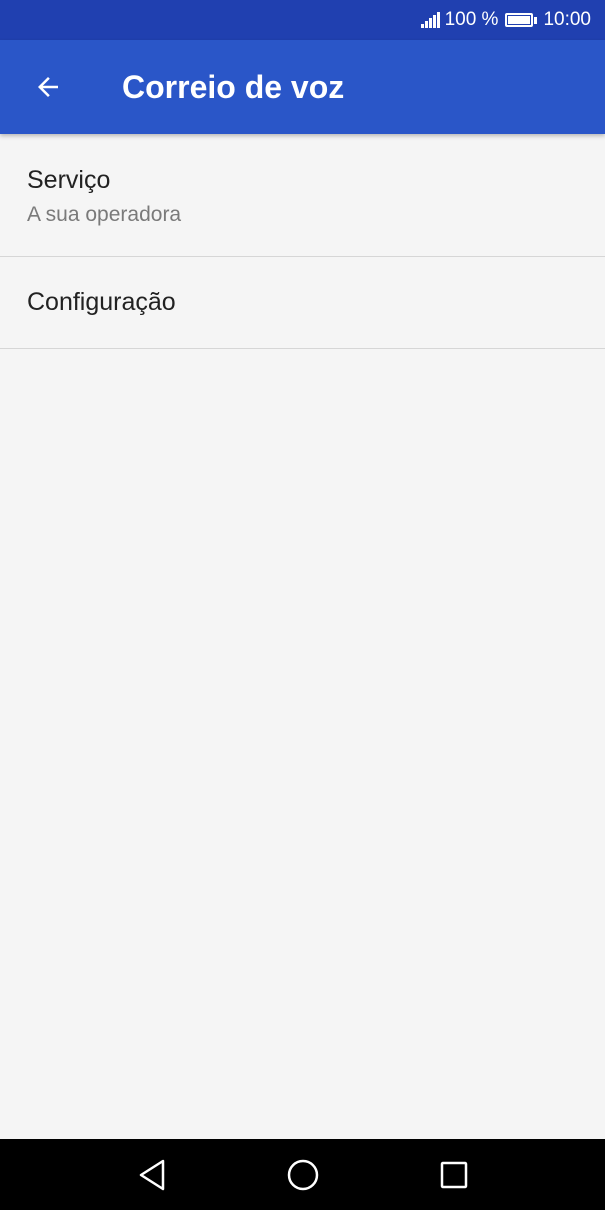 The width and height of the screenshot is (605, 1210). I want to click on setting-configuration: Configuração, so click(302, 303).